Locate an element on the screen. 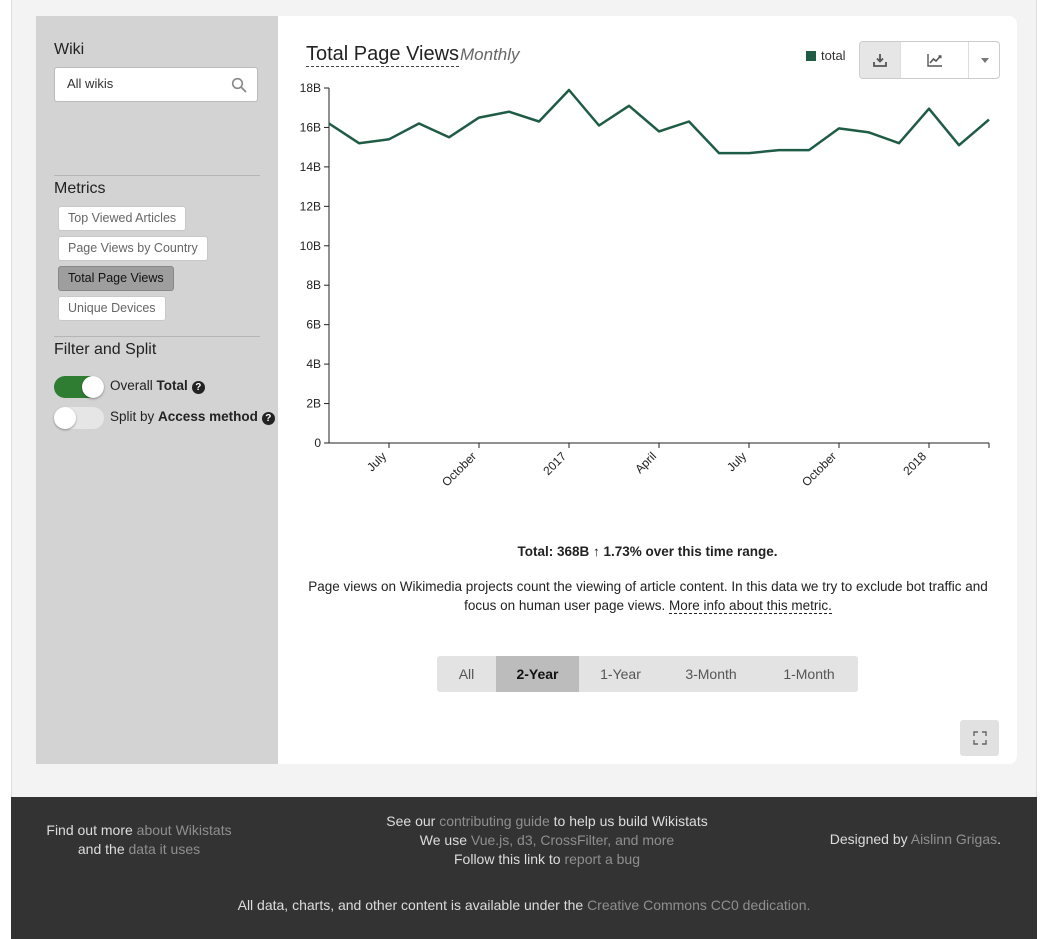 Image resolution: width=1049 pixels, height=939 pixels. split-access-method-toggle is located at coordinates (79, 418).